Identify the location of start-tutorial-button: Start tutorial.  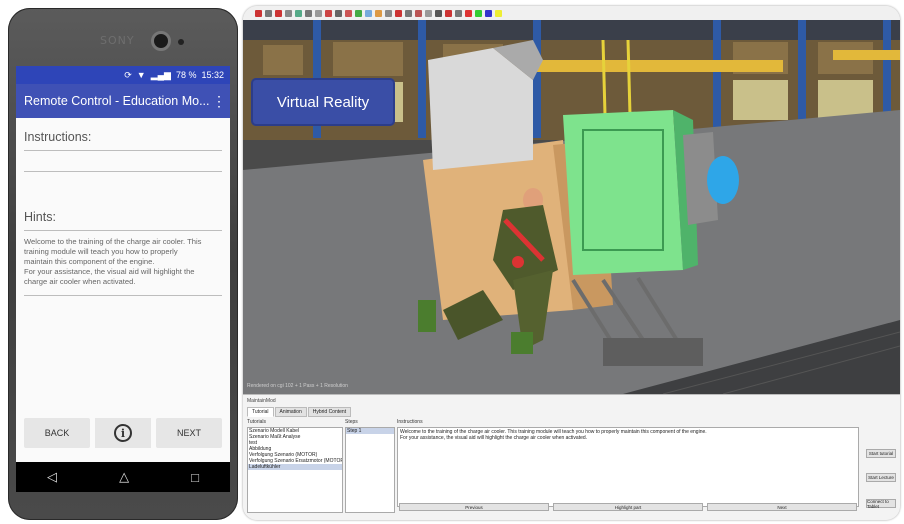
(881, 453).